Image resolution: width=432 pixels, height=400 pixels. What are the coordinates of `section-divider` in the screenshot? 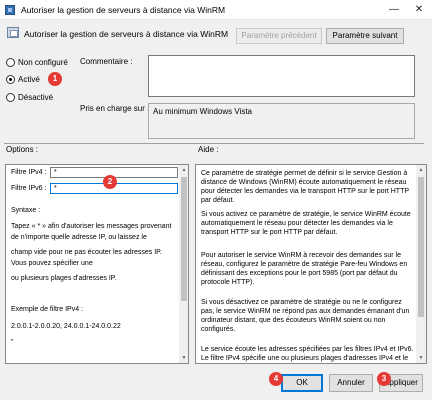 It's located at (214, 143).